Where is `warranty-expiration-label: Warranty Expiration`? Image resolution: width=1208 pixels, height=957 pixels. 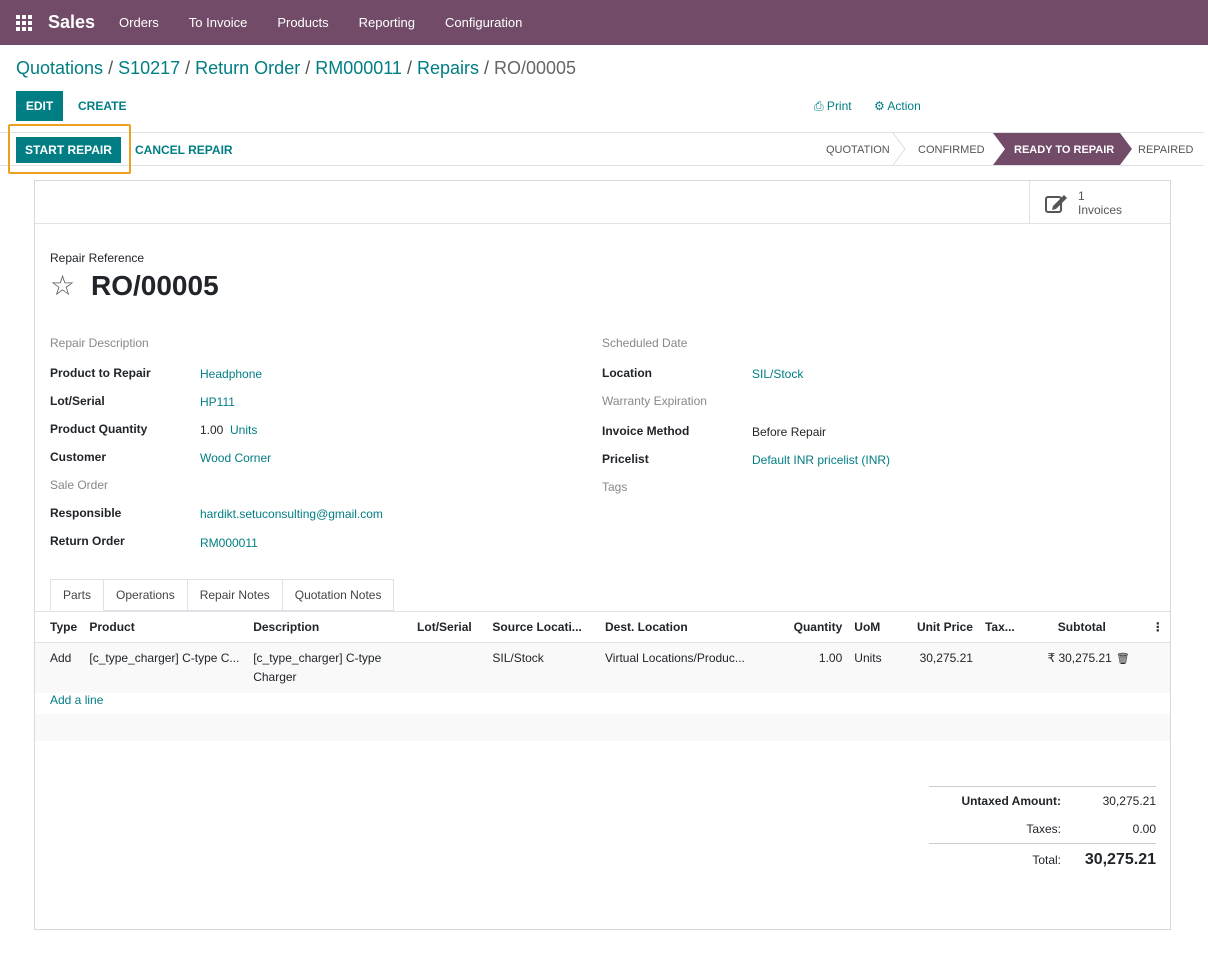
warranty-expiration-label: Warranty Expiration is located at coordinates (654, 401).